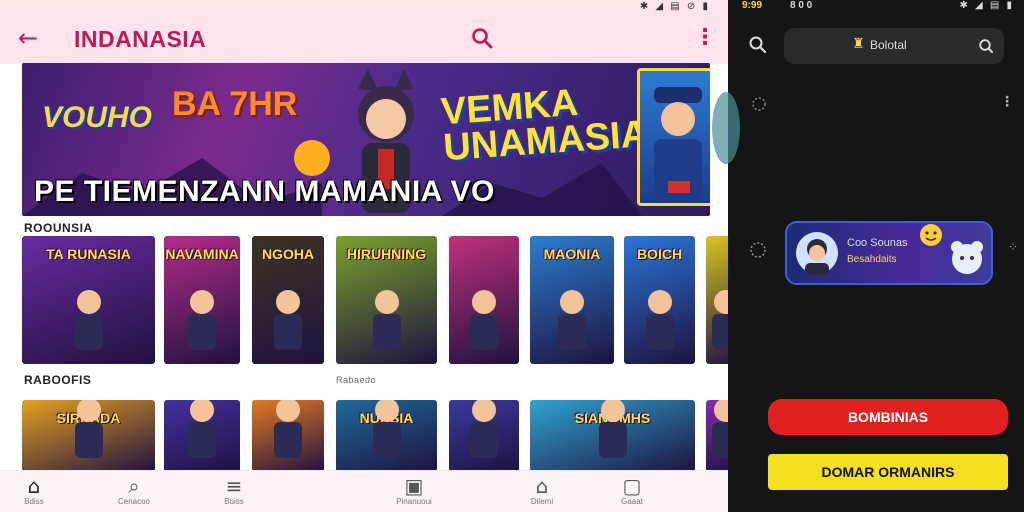 The width and height of the screenshot is (1024, 512). Describe the element at coordinates (673, 137) in the screenshot. I see `banner-character-card` at that location.